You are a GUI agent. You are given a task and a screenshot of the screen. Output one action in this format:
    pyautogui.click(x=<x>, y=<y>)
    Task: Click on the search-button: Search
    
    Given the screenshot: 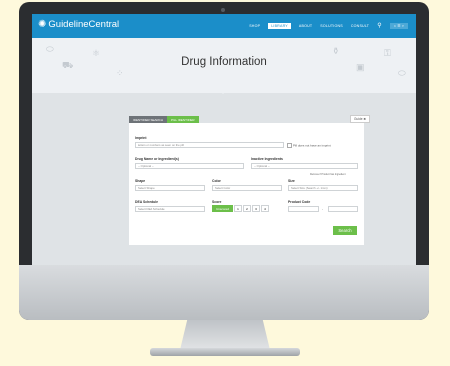 What is the action you would take?
    pyautogui.click(x=345, y=230)
    